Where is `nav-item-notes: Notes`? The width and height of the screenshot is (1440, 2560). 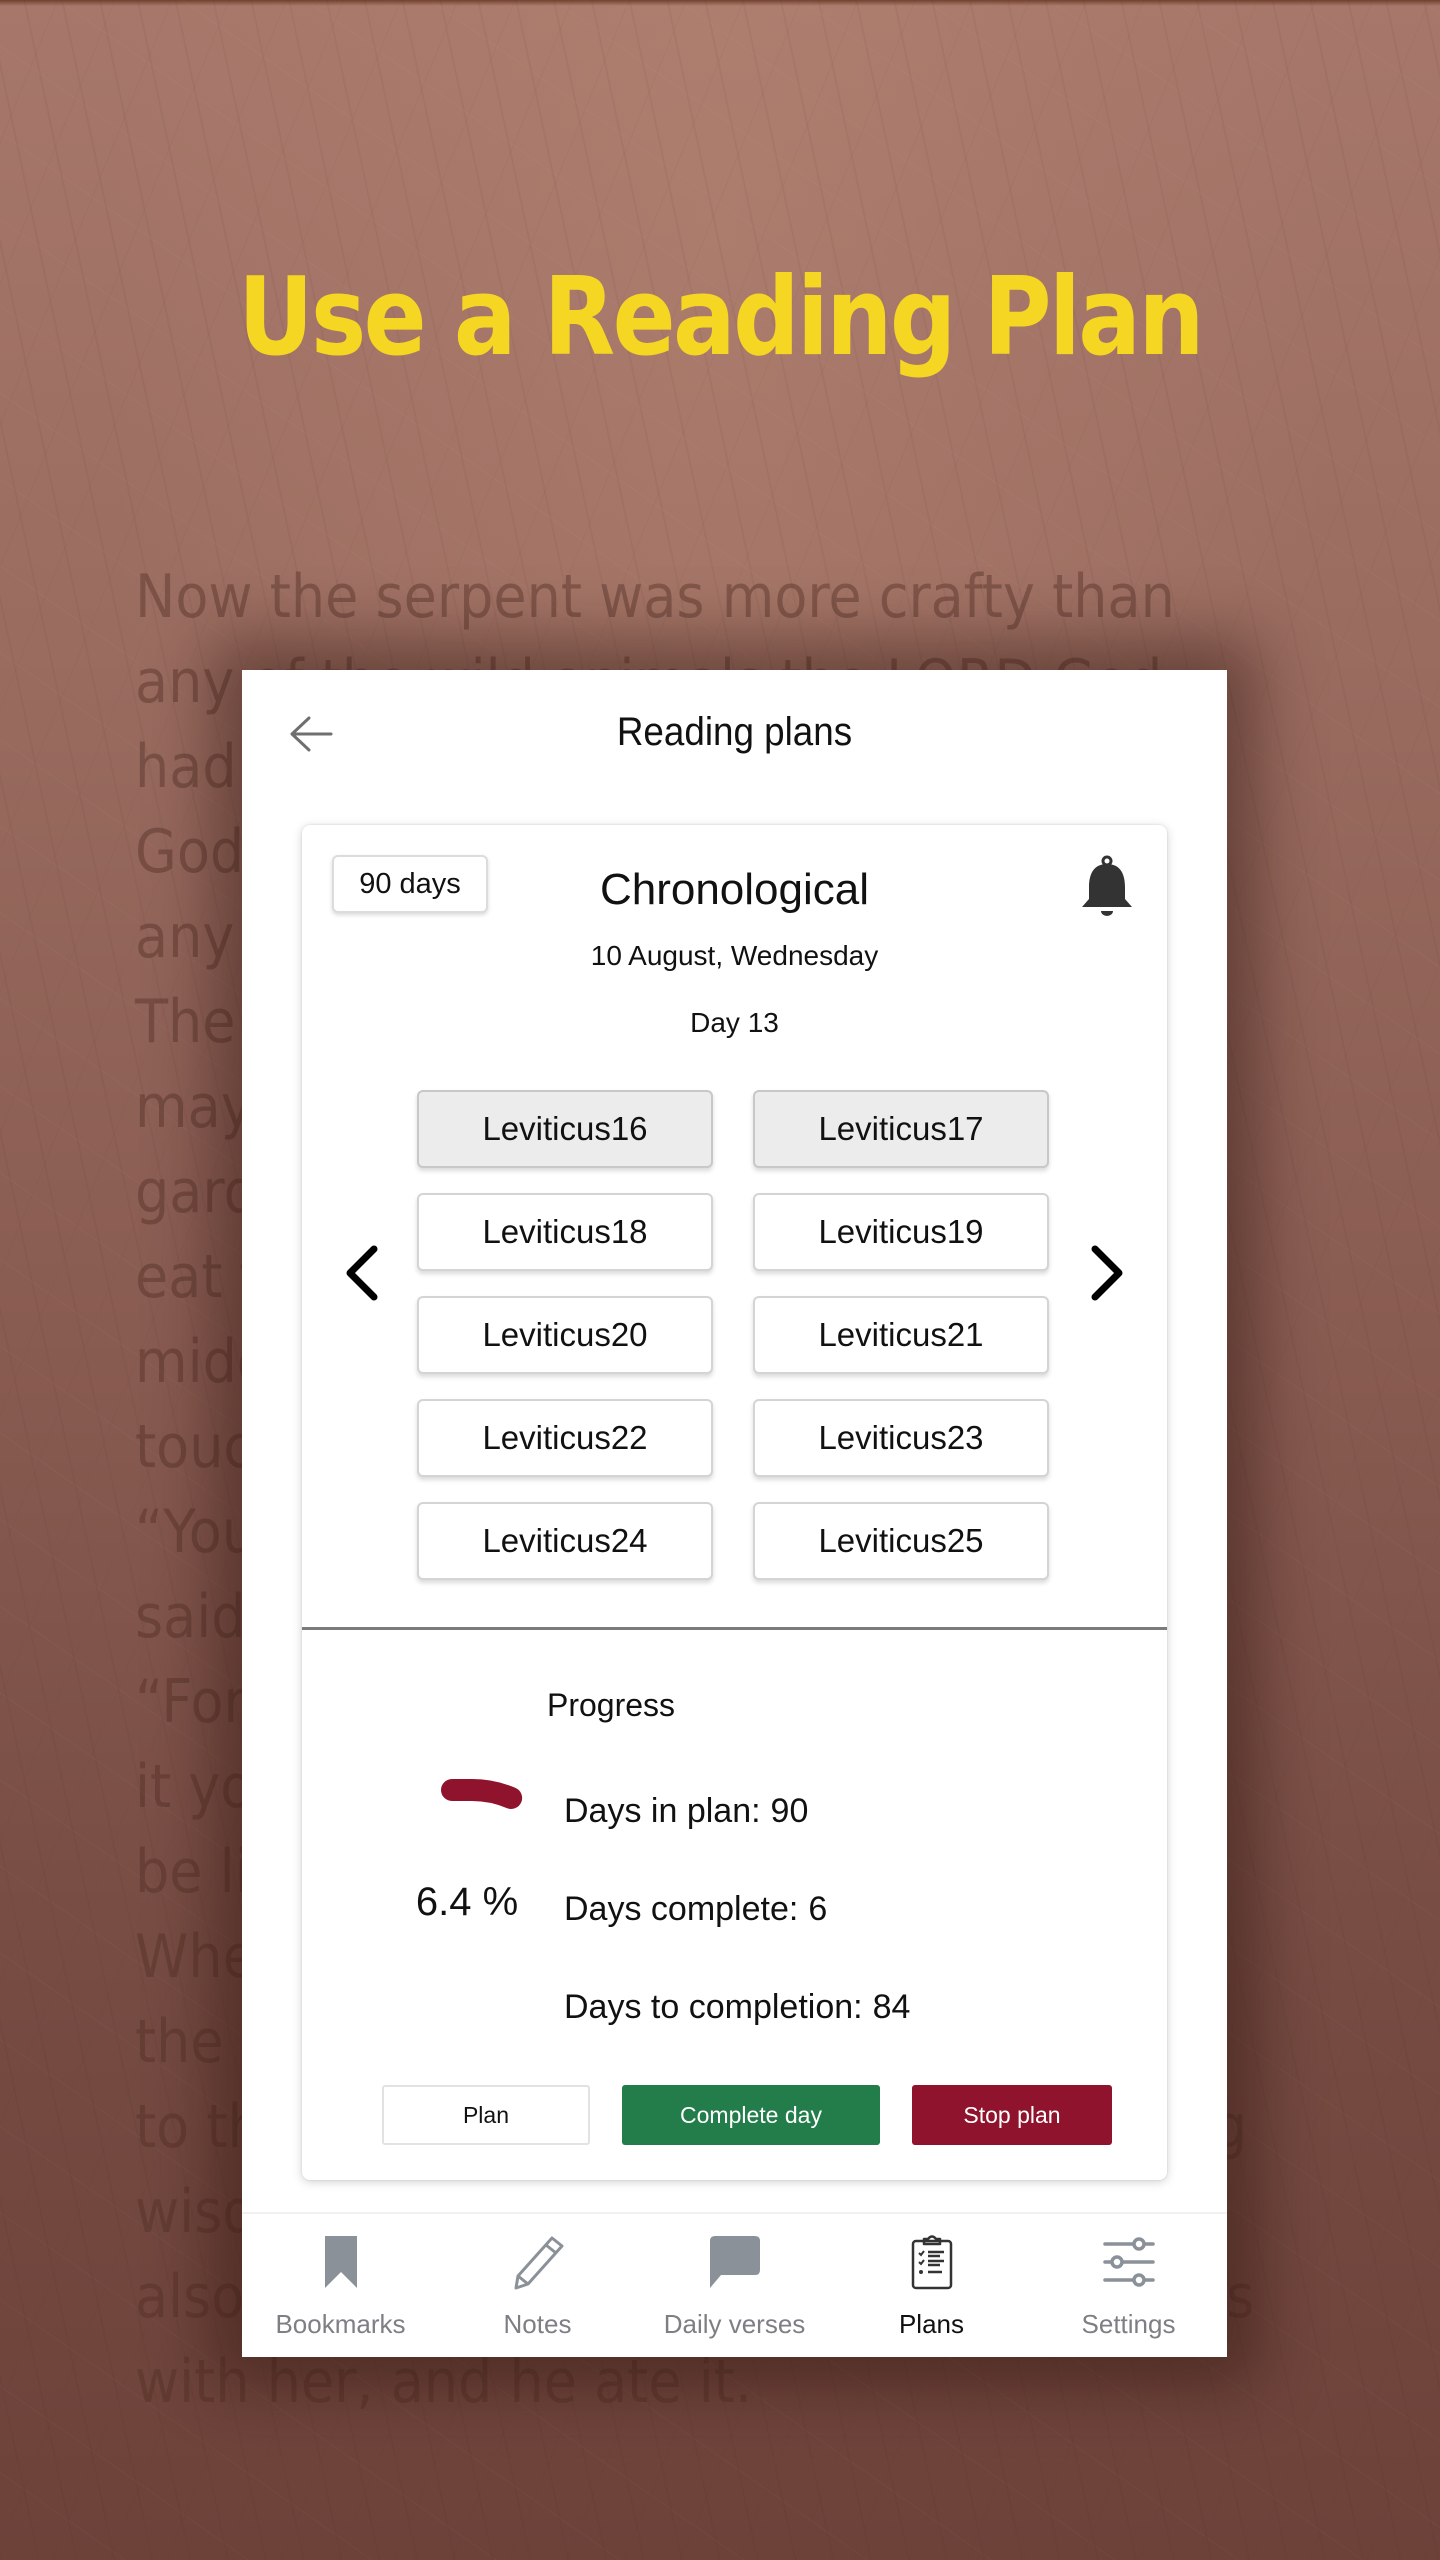
nav-item-notes: Notes is located at coordinates (537, 2285).